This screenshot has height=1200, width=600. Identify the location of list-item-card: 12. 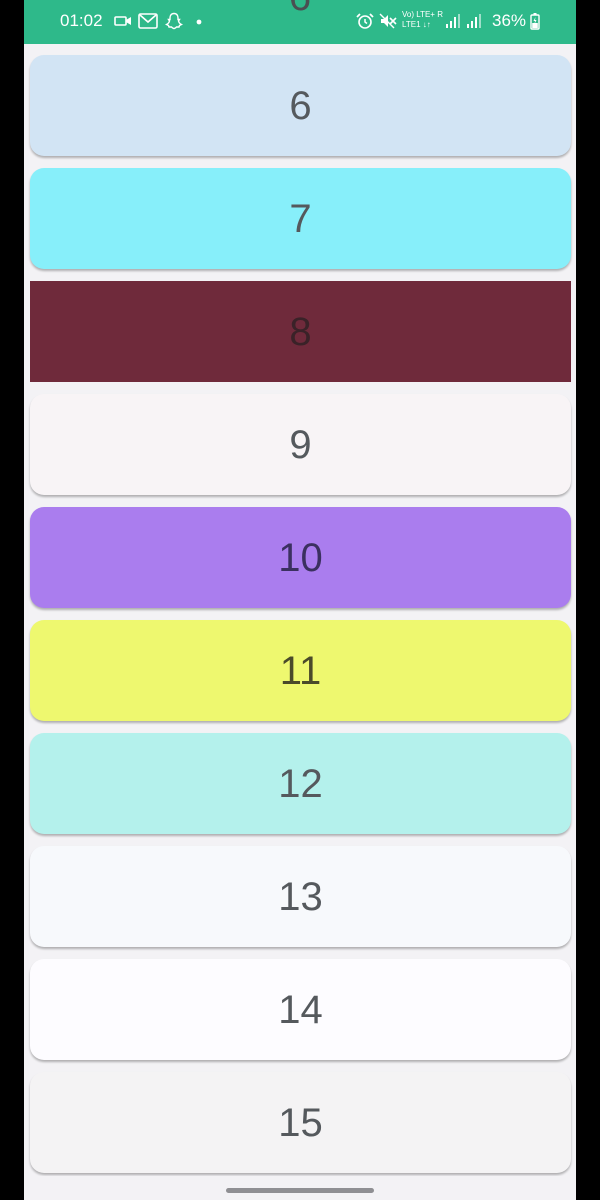
(300, 783).